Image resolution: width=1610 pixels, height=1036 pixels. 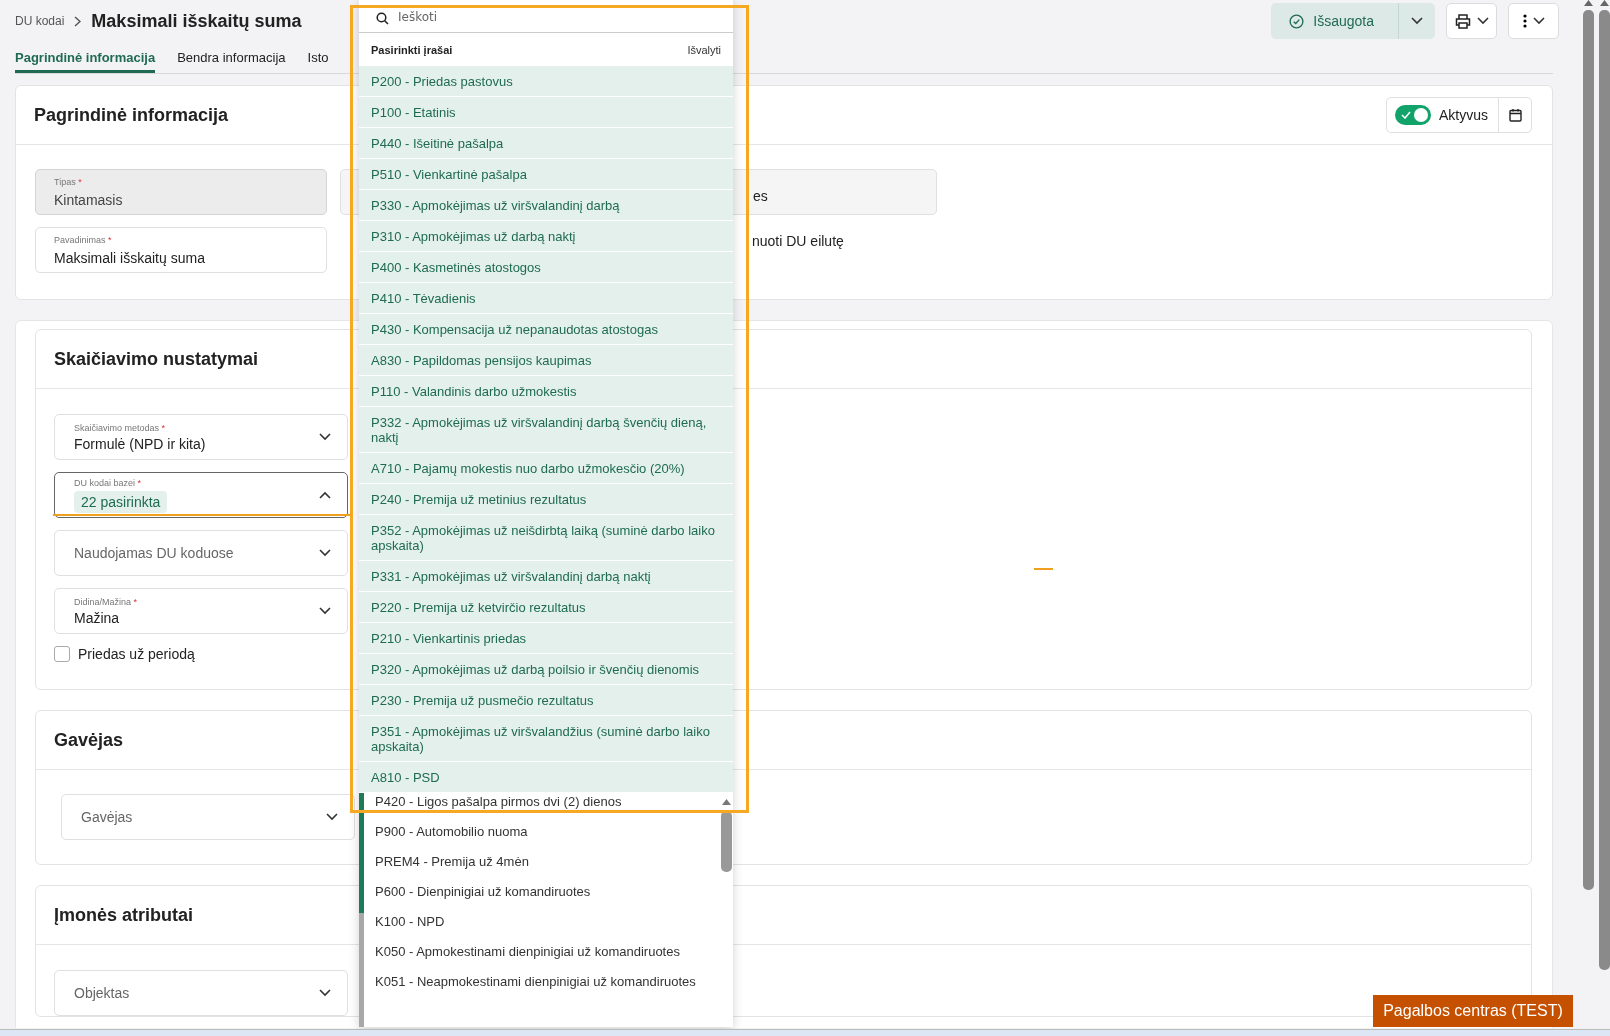 What do you see at coordinates (124, 915) in the screenshot?
I see `section-title: Įmonės atributai` at bounding box center [124, 915].